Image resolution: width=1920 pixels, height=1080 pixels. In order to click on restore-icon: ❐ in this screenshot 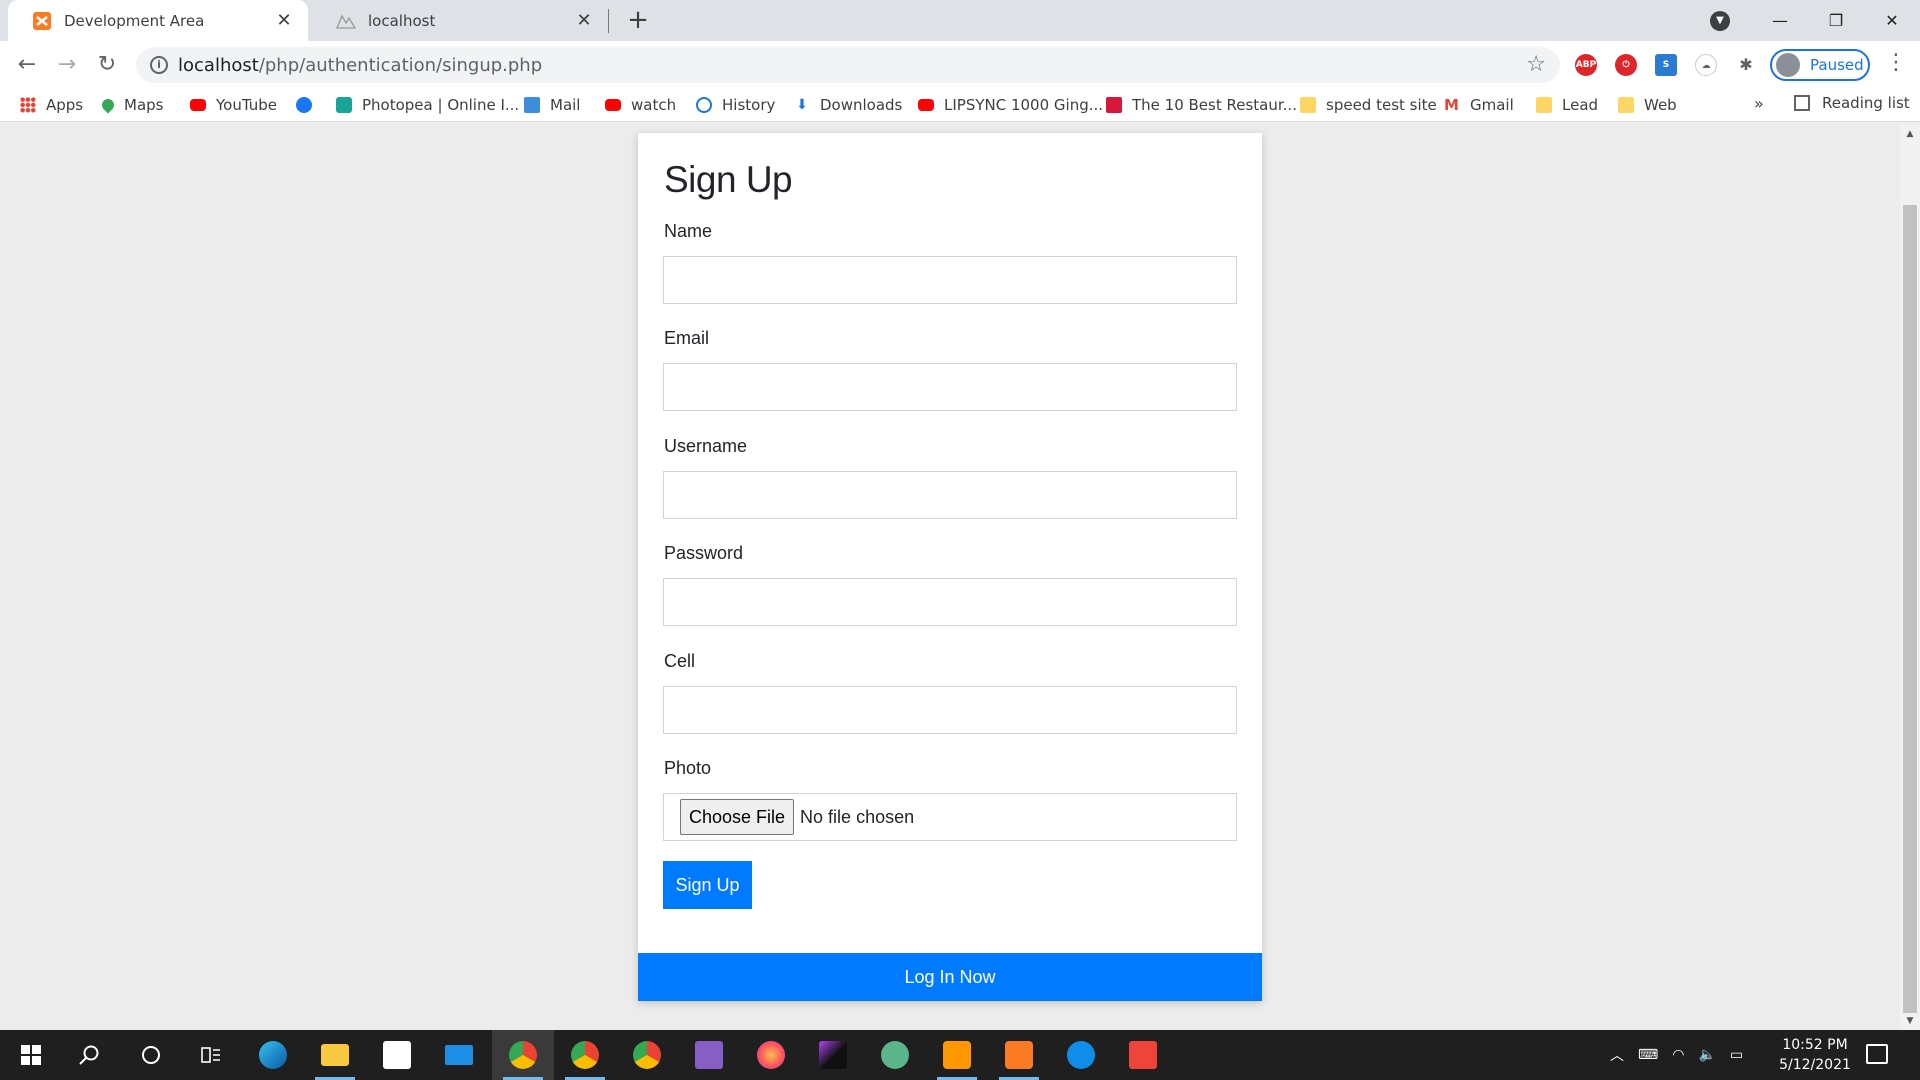, I will do `click(1836, 20)`.